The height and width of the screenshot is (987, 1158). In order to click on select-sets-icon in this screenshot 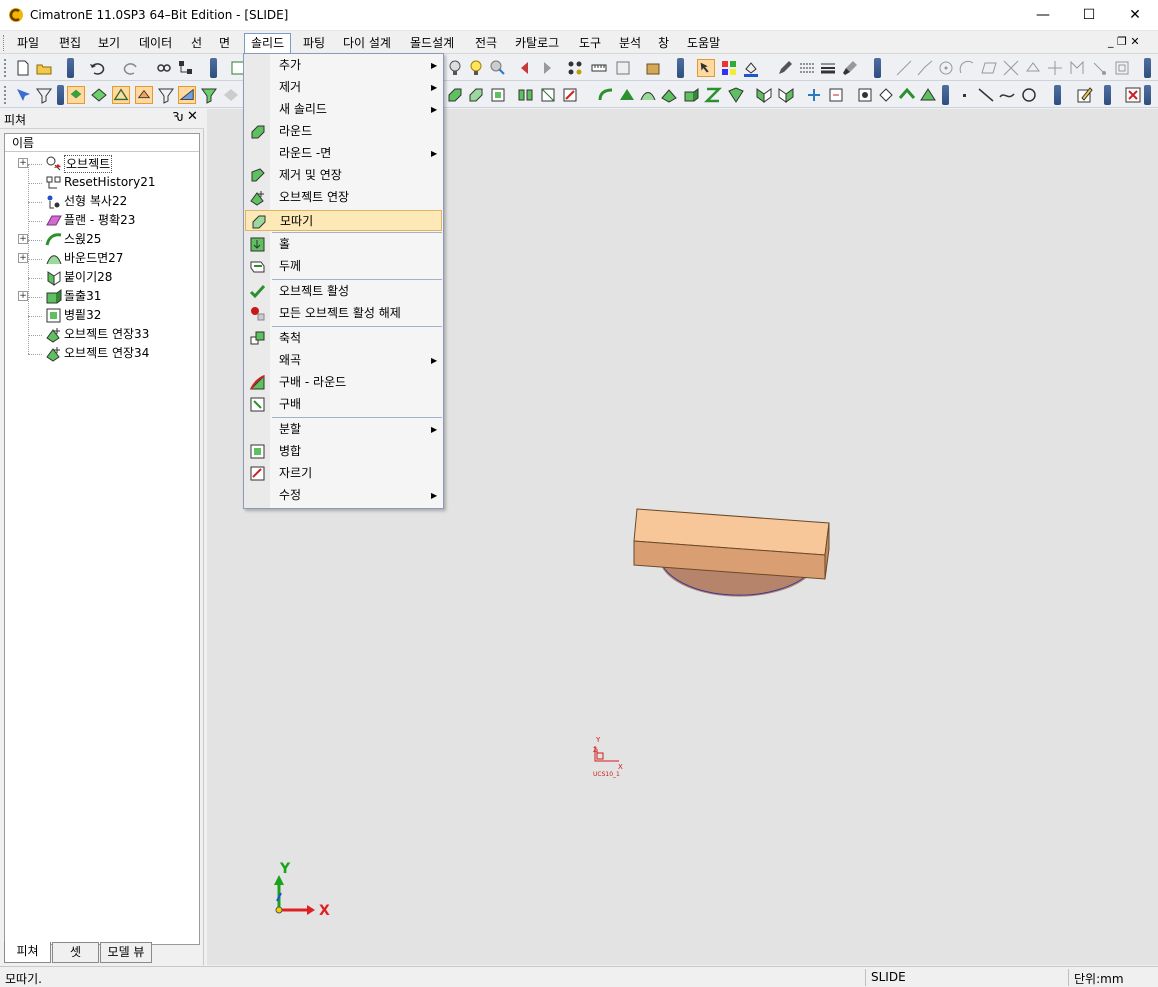, I will do `click(187, 95)`.